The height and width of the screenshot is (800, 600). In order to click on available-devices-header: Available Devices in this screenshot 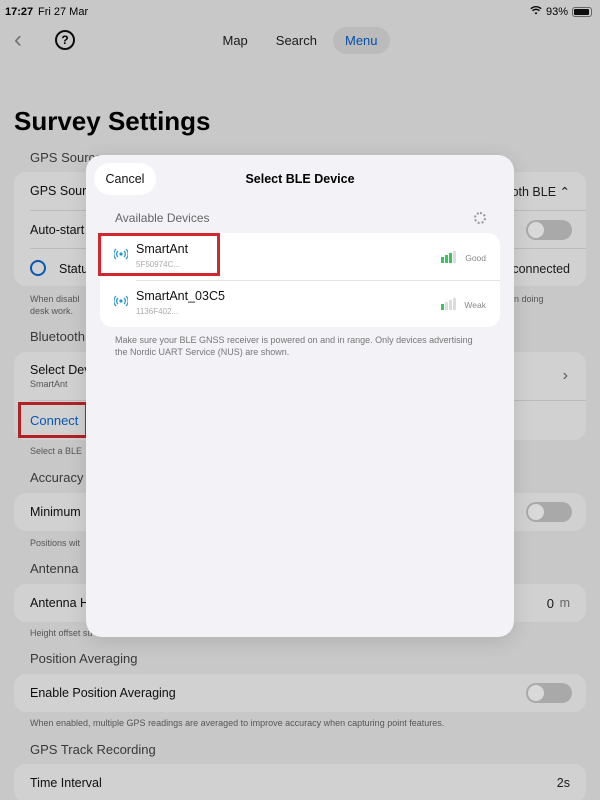, I will do `click(162, 218)`.